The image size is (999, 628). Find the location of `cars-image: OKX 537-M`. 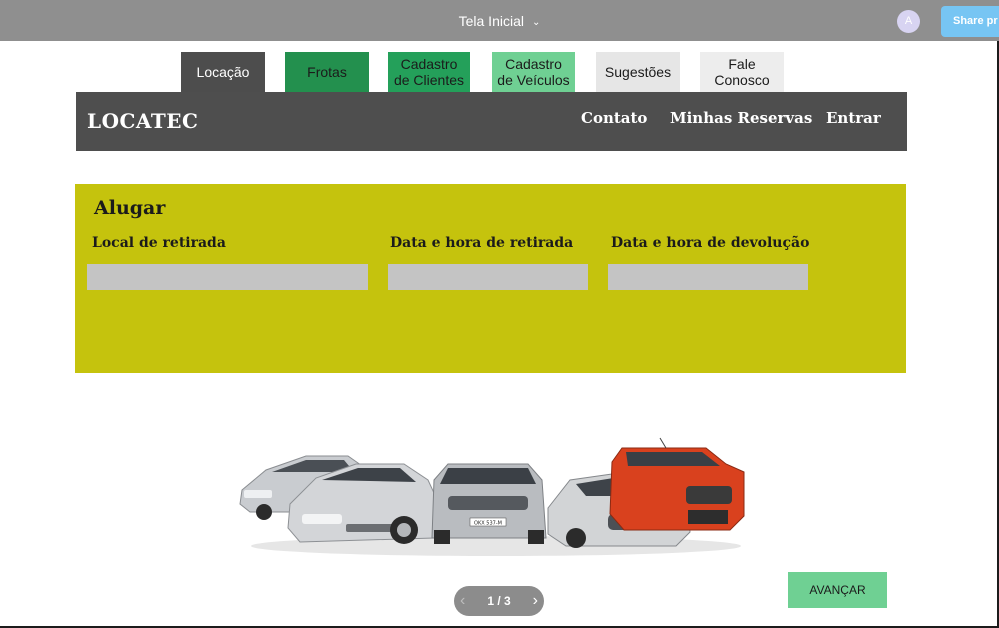

cars-image: OKX 537-M is located at coordinates (492, 497).